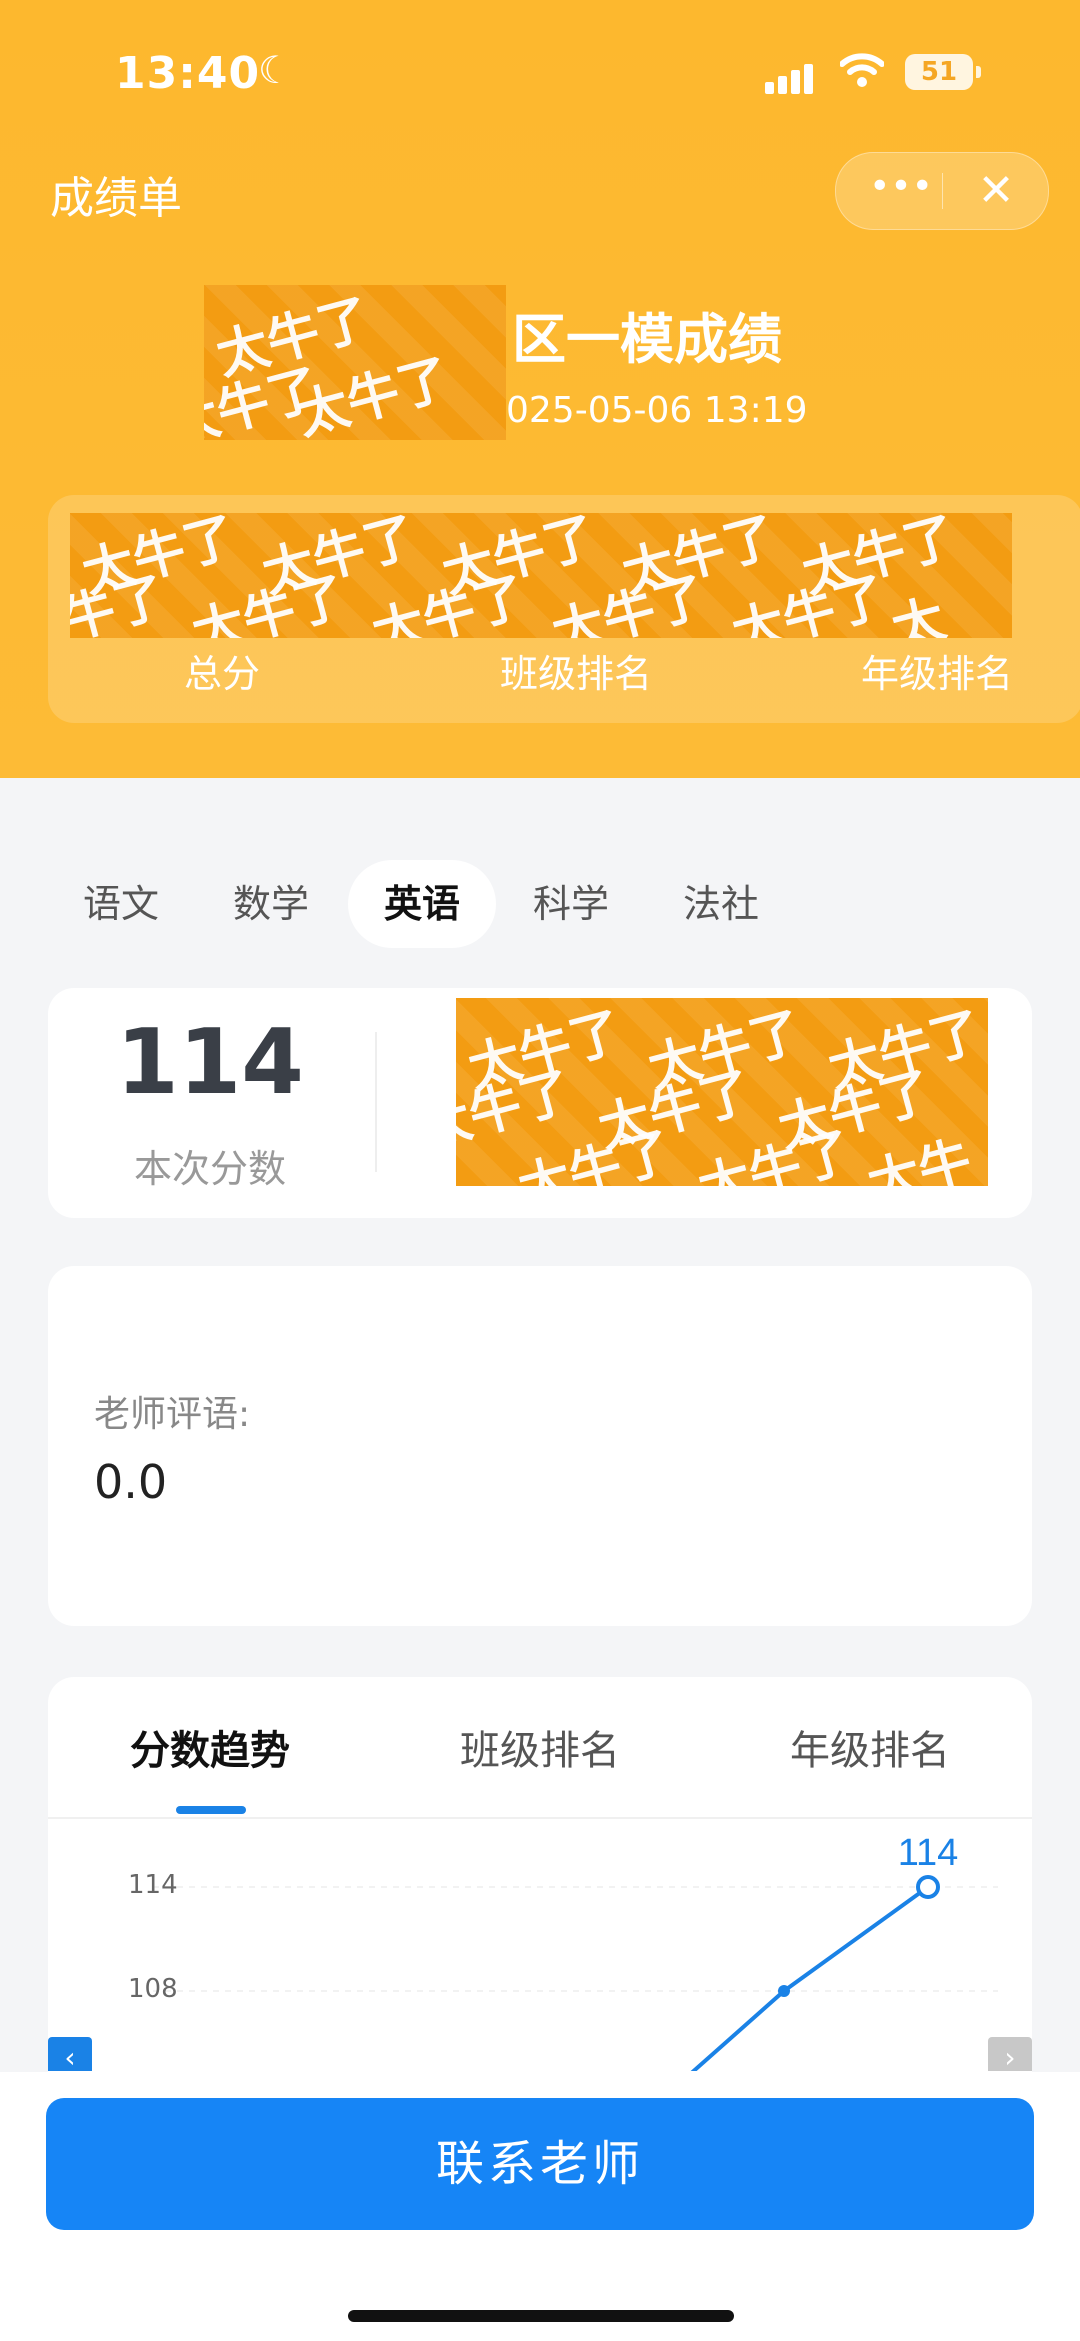  Describe the element at coordinates (937, 674) in the screenshot. I see `summary-label-grade-rank: 年级排名` at that location.